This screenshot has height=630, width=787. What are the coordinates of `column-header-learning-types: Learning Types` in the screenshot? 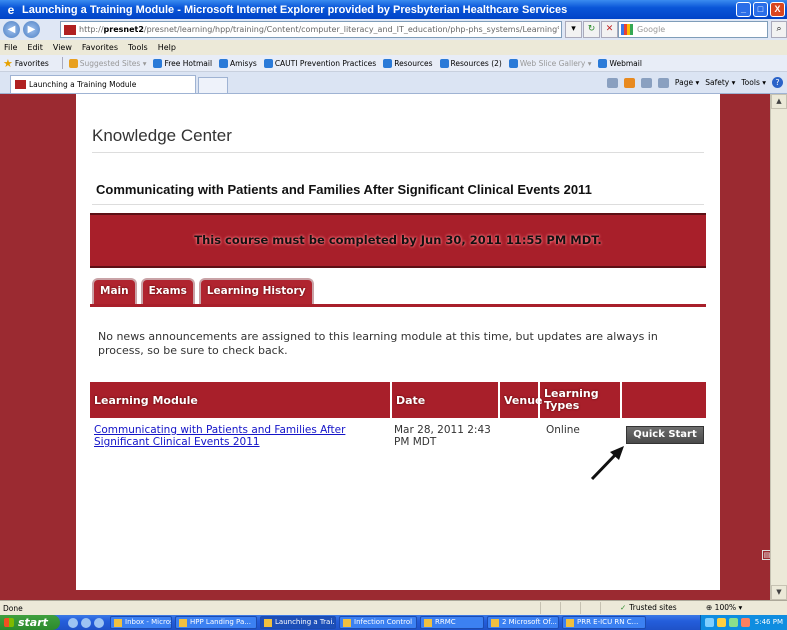 It's located at (571, 399).